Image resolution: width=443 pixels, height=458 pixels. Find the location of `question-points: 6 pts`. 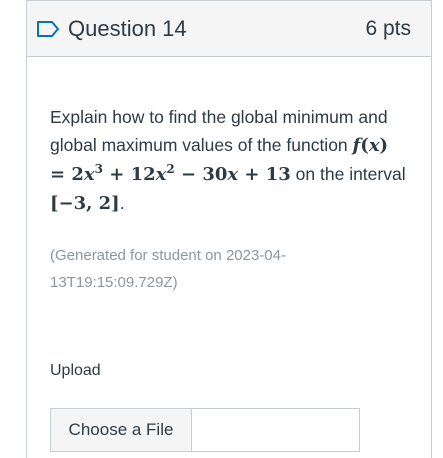

question-points: 6 pts is located at coordinates (388, 28).